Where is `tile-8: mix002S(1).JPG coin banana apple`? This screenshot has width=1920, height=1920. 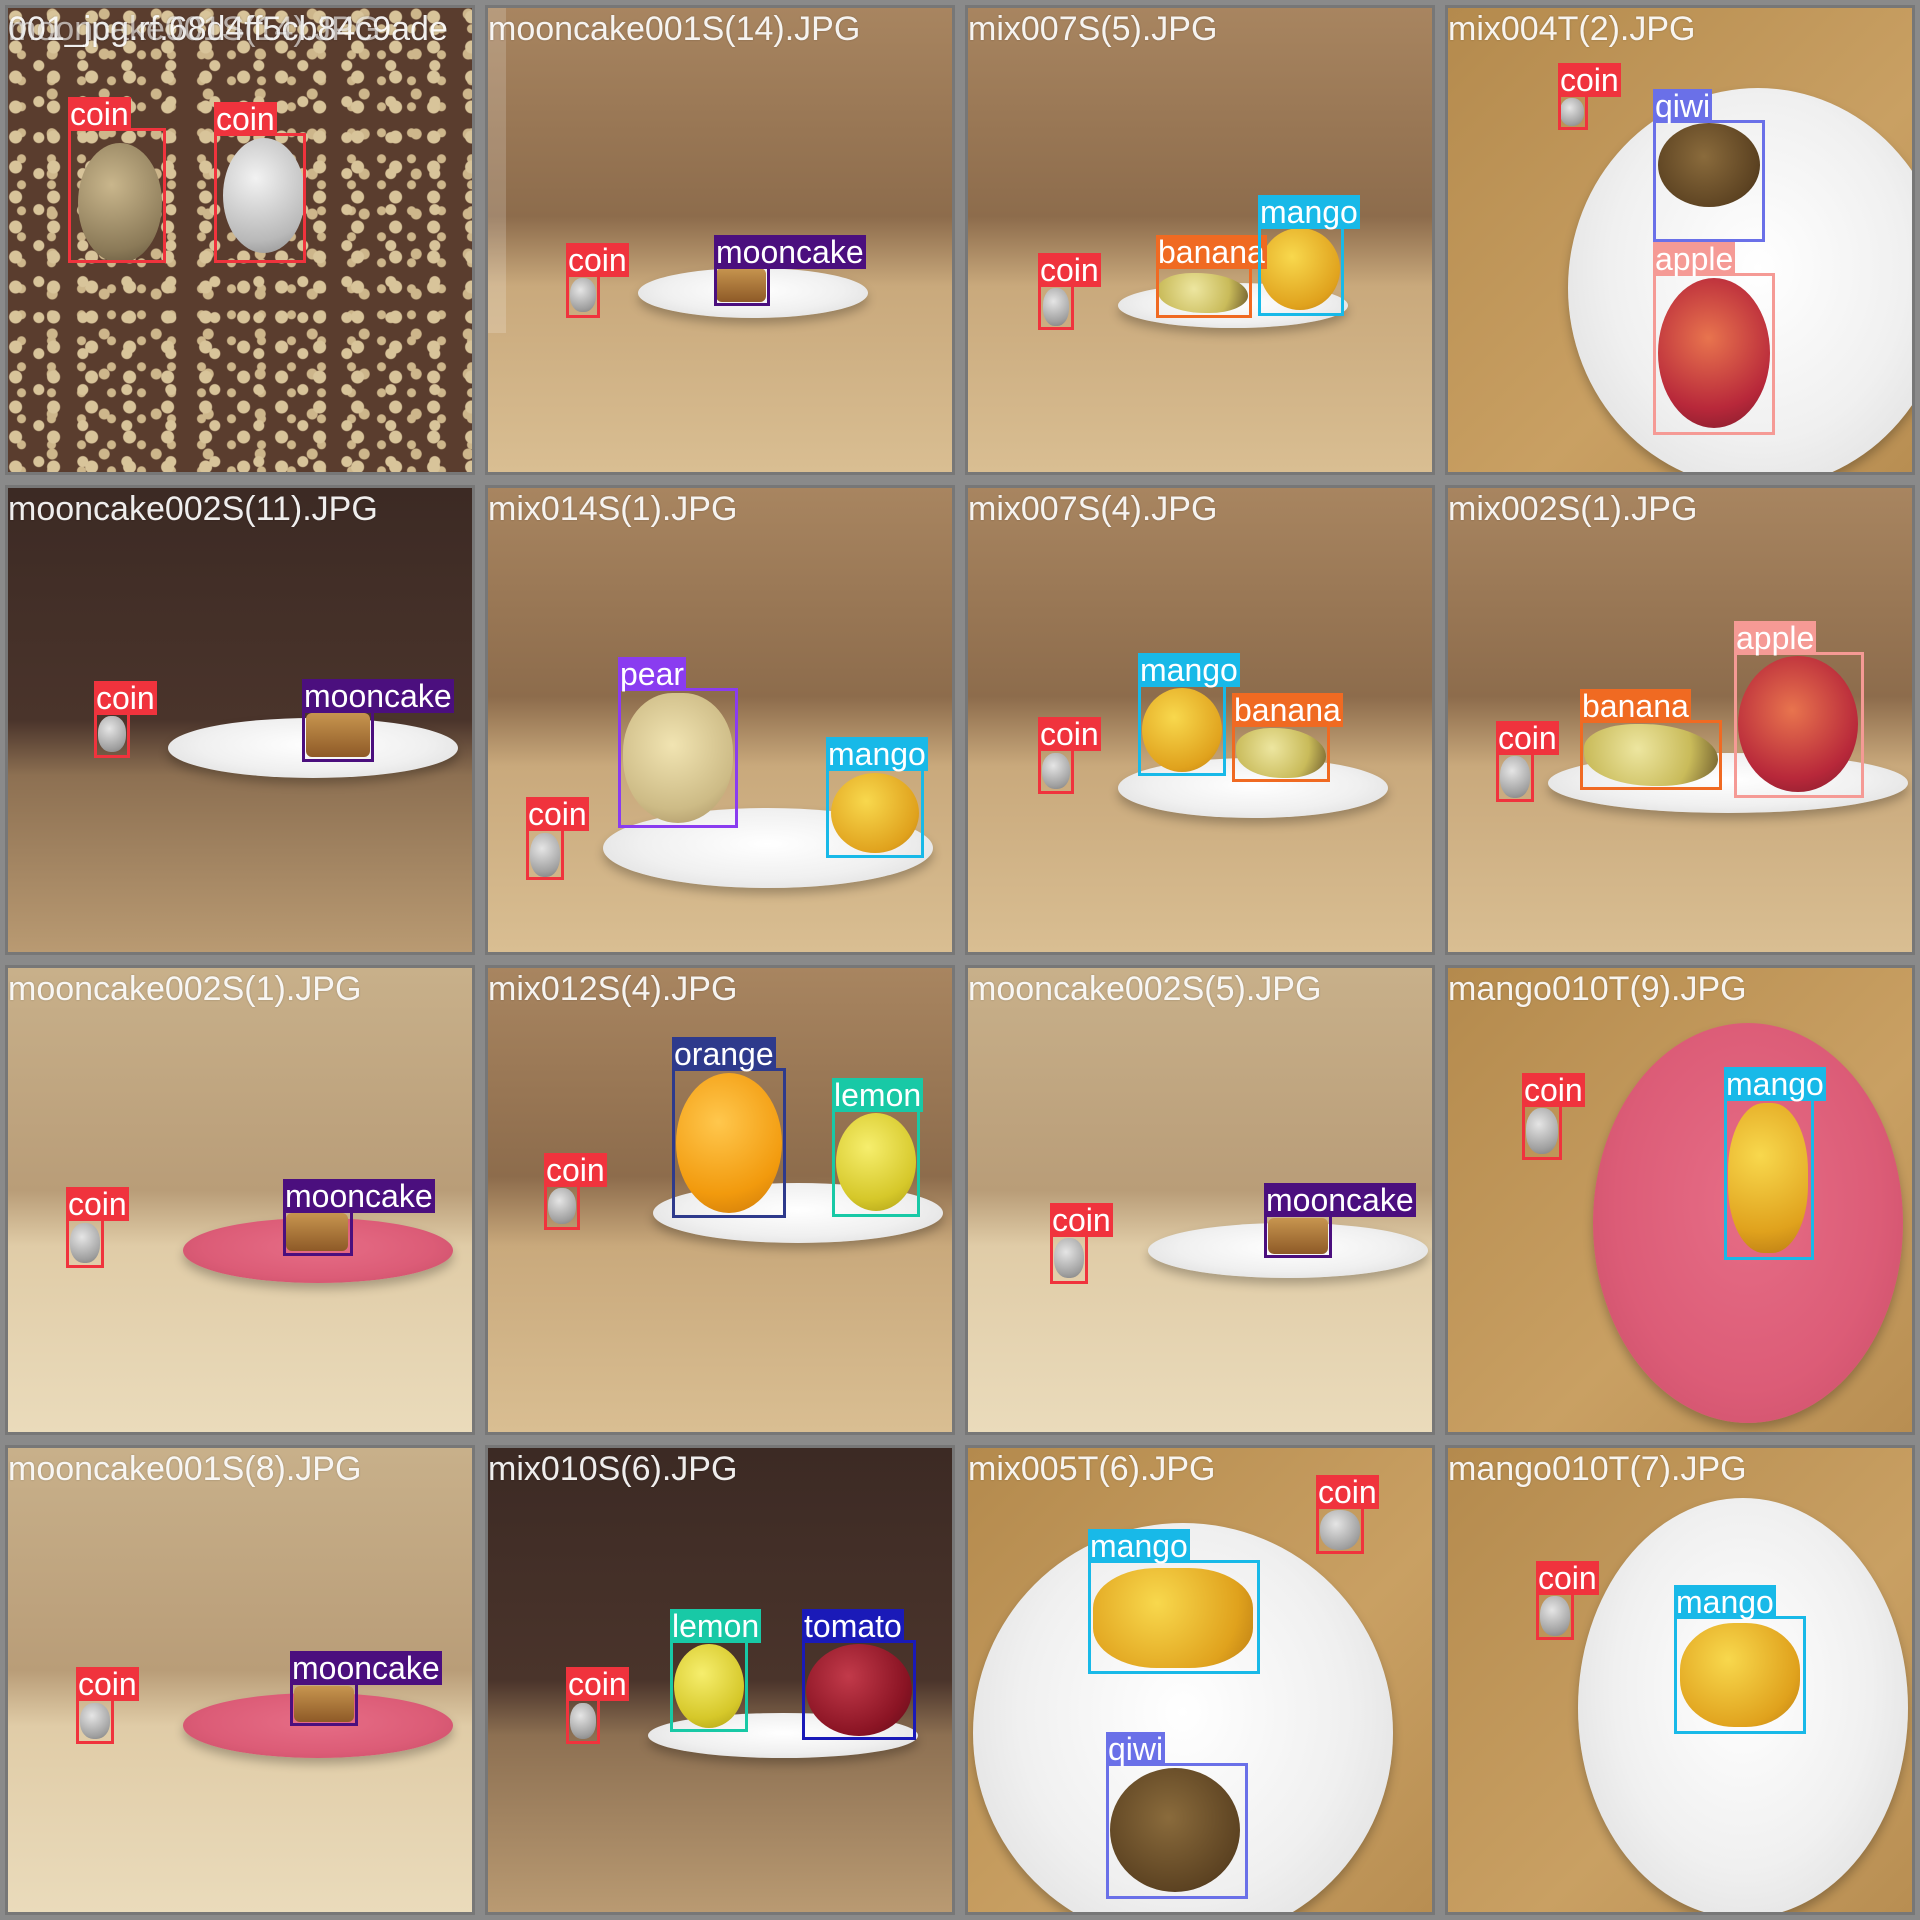
tile-8: mix002S(1).JPG coin banana apple is located at coordinates (1680, 720).